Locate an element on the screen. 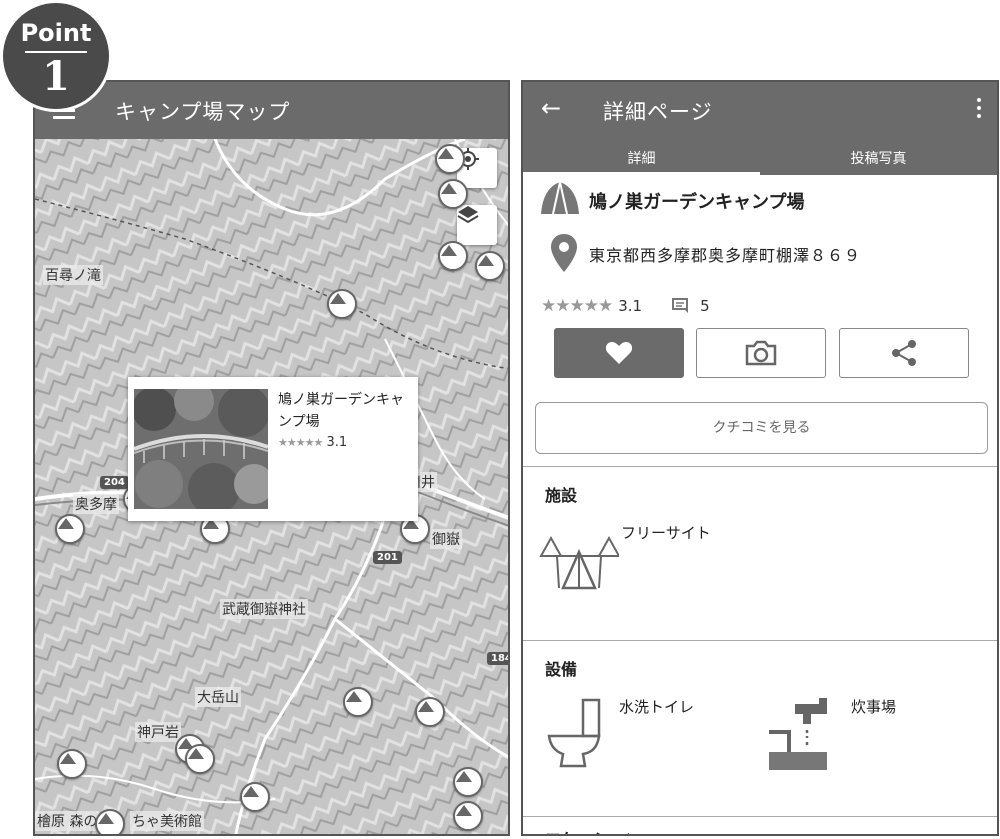 This screenshot has width=1000, height=839. point-number: 1 is located at coordinates (56, 76).